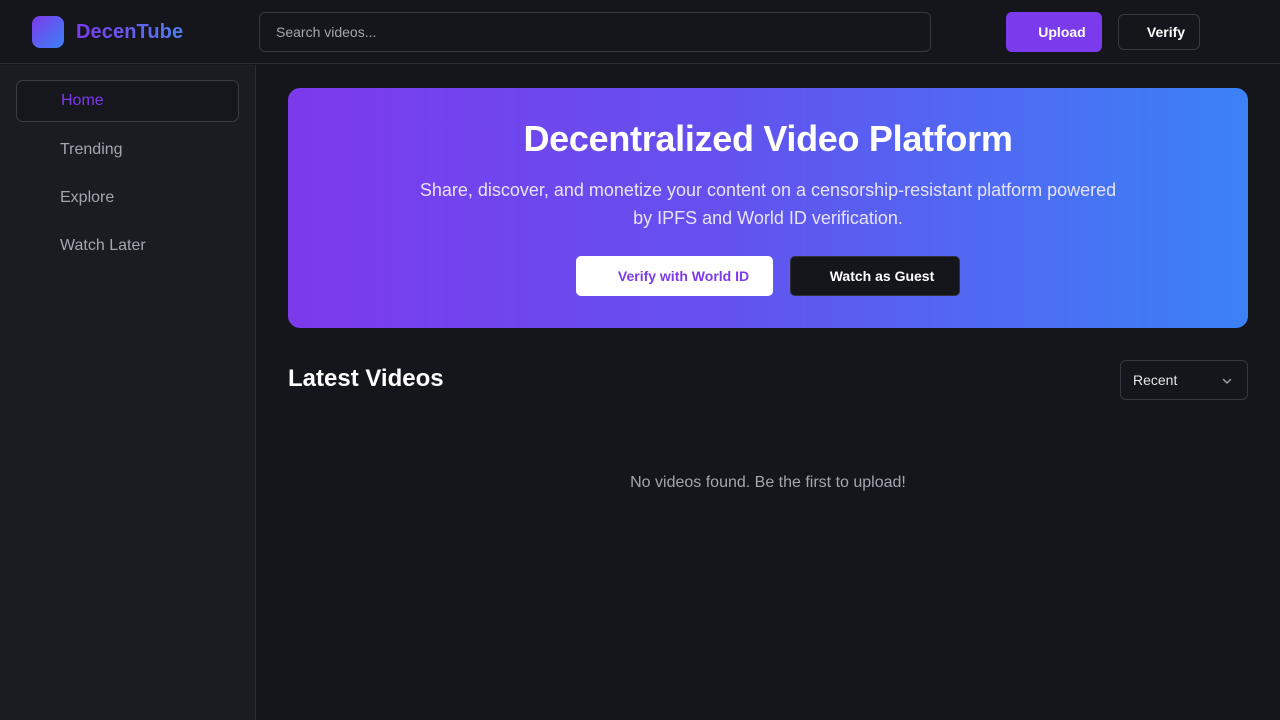 The height and width of the screenshot is (720, 1280). What do you see at coordinates (1227, 381) in the screenshot?
I see `chevron-down-icon` at bounding box center [1227, 381].